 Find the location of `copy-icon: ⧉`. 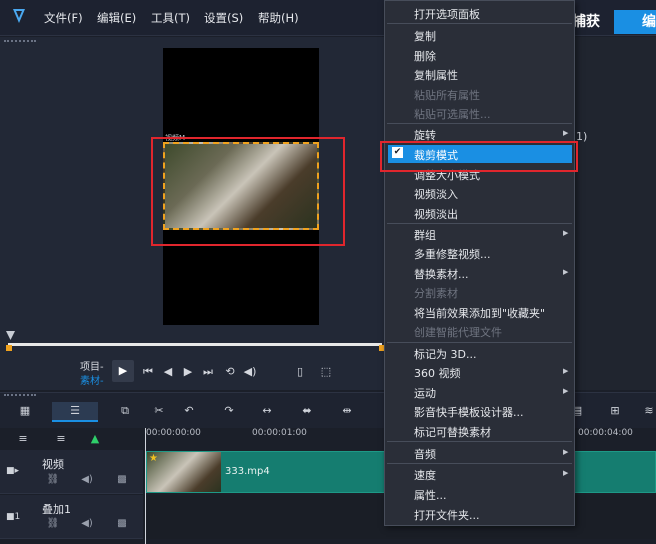

copy-icon: ⧉ is located at coordinates (125, 411).